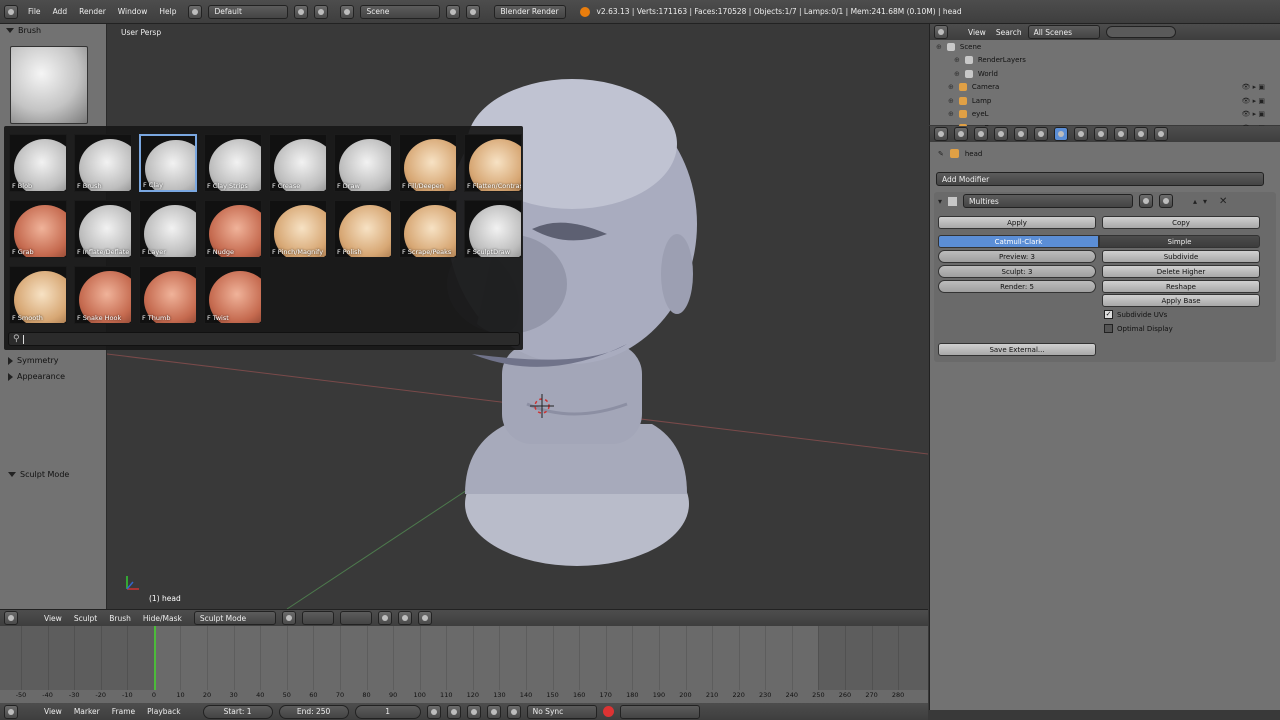  What do you see at coordinates (38, 163) in the screenshot?
I see `brush-tile-blob: F Blob` at bounding box center [38, 163].